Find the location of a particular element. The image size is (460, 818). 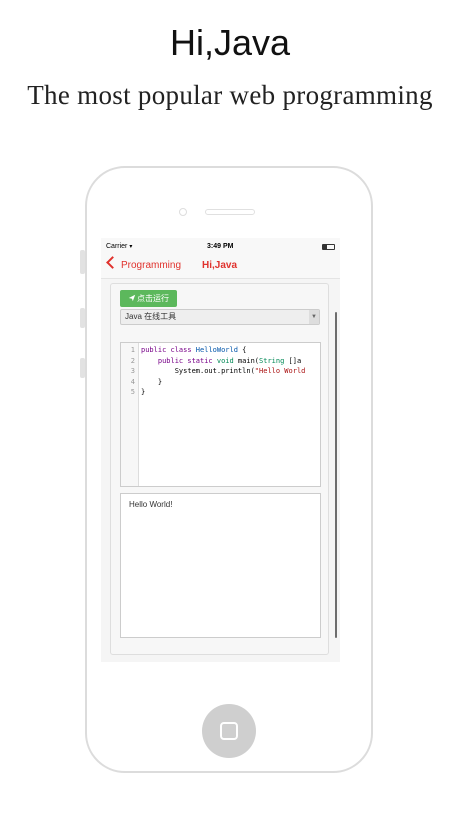

code-line: System.out.println("Hello World is located at coordinates (223, 371).